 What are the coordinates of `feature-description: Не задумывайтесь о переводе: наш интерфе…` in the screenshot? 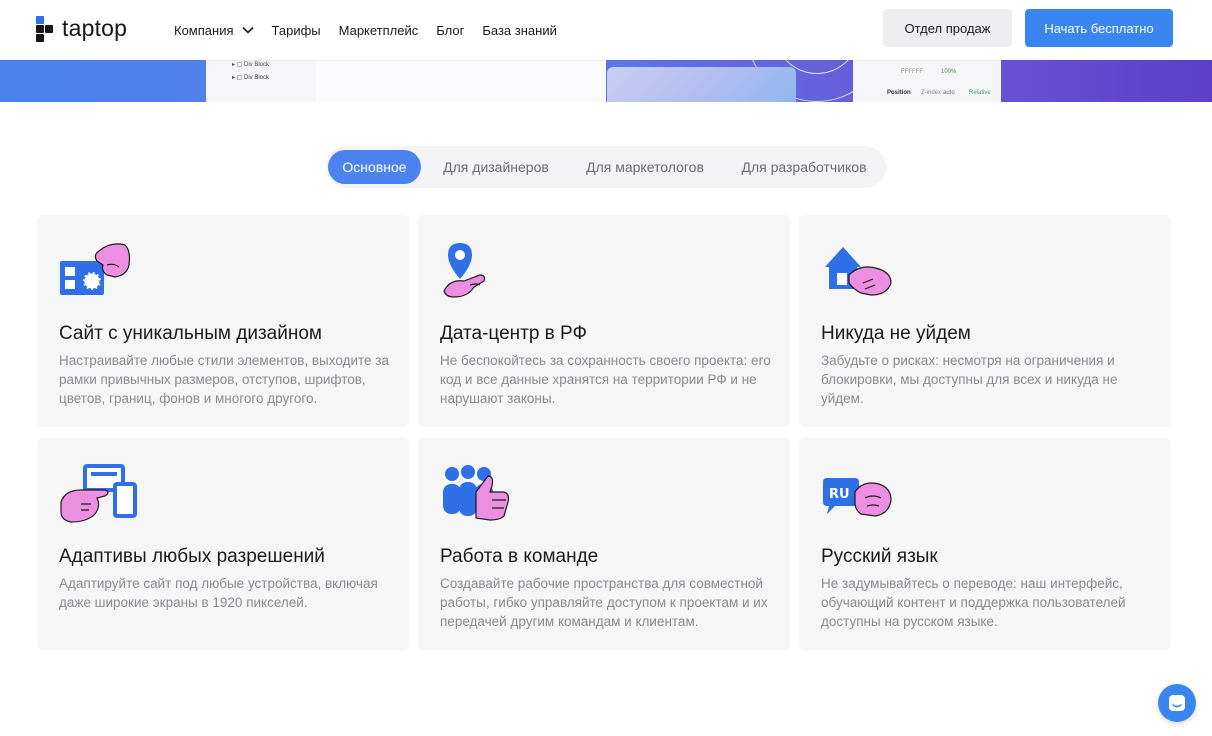 It's located at (973, 602).